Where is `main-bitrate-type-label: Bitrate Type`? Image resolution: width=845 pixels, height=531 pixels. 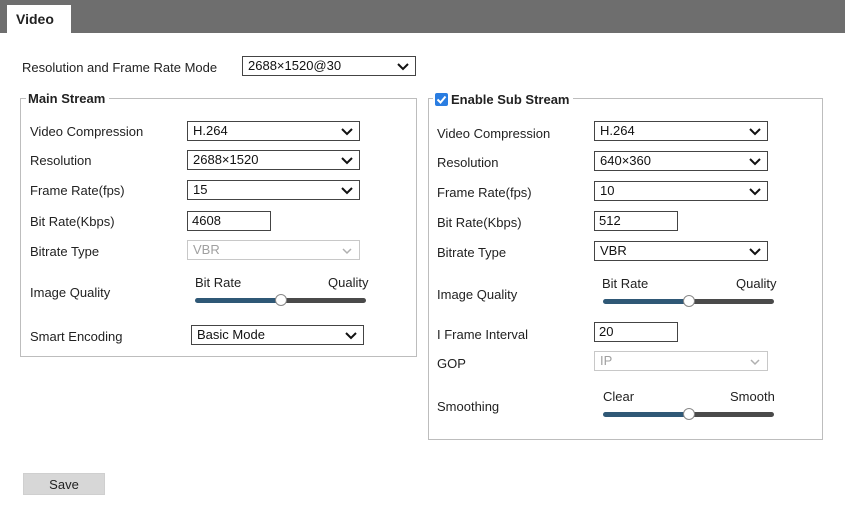
main-bitrate-type-label: Bitrate Type is located at coordinates (65, 251).